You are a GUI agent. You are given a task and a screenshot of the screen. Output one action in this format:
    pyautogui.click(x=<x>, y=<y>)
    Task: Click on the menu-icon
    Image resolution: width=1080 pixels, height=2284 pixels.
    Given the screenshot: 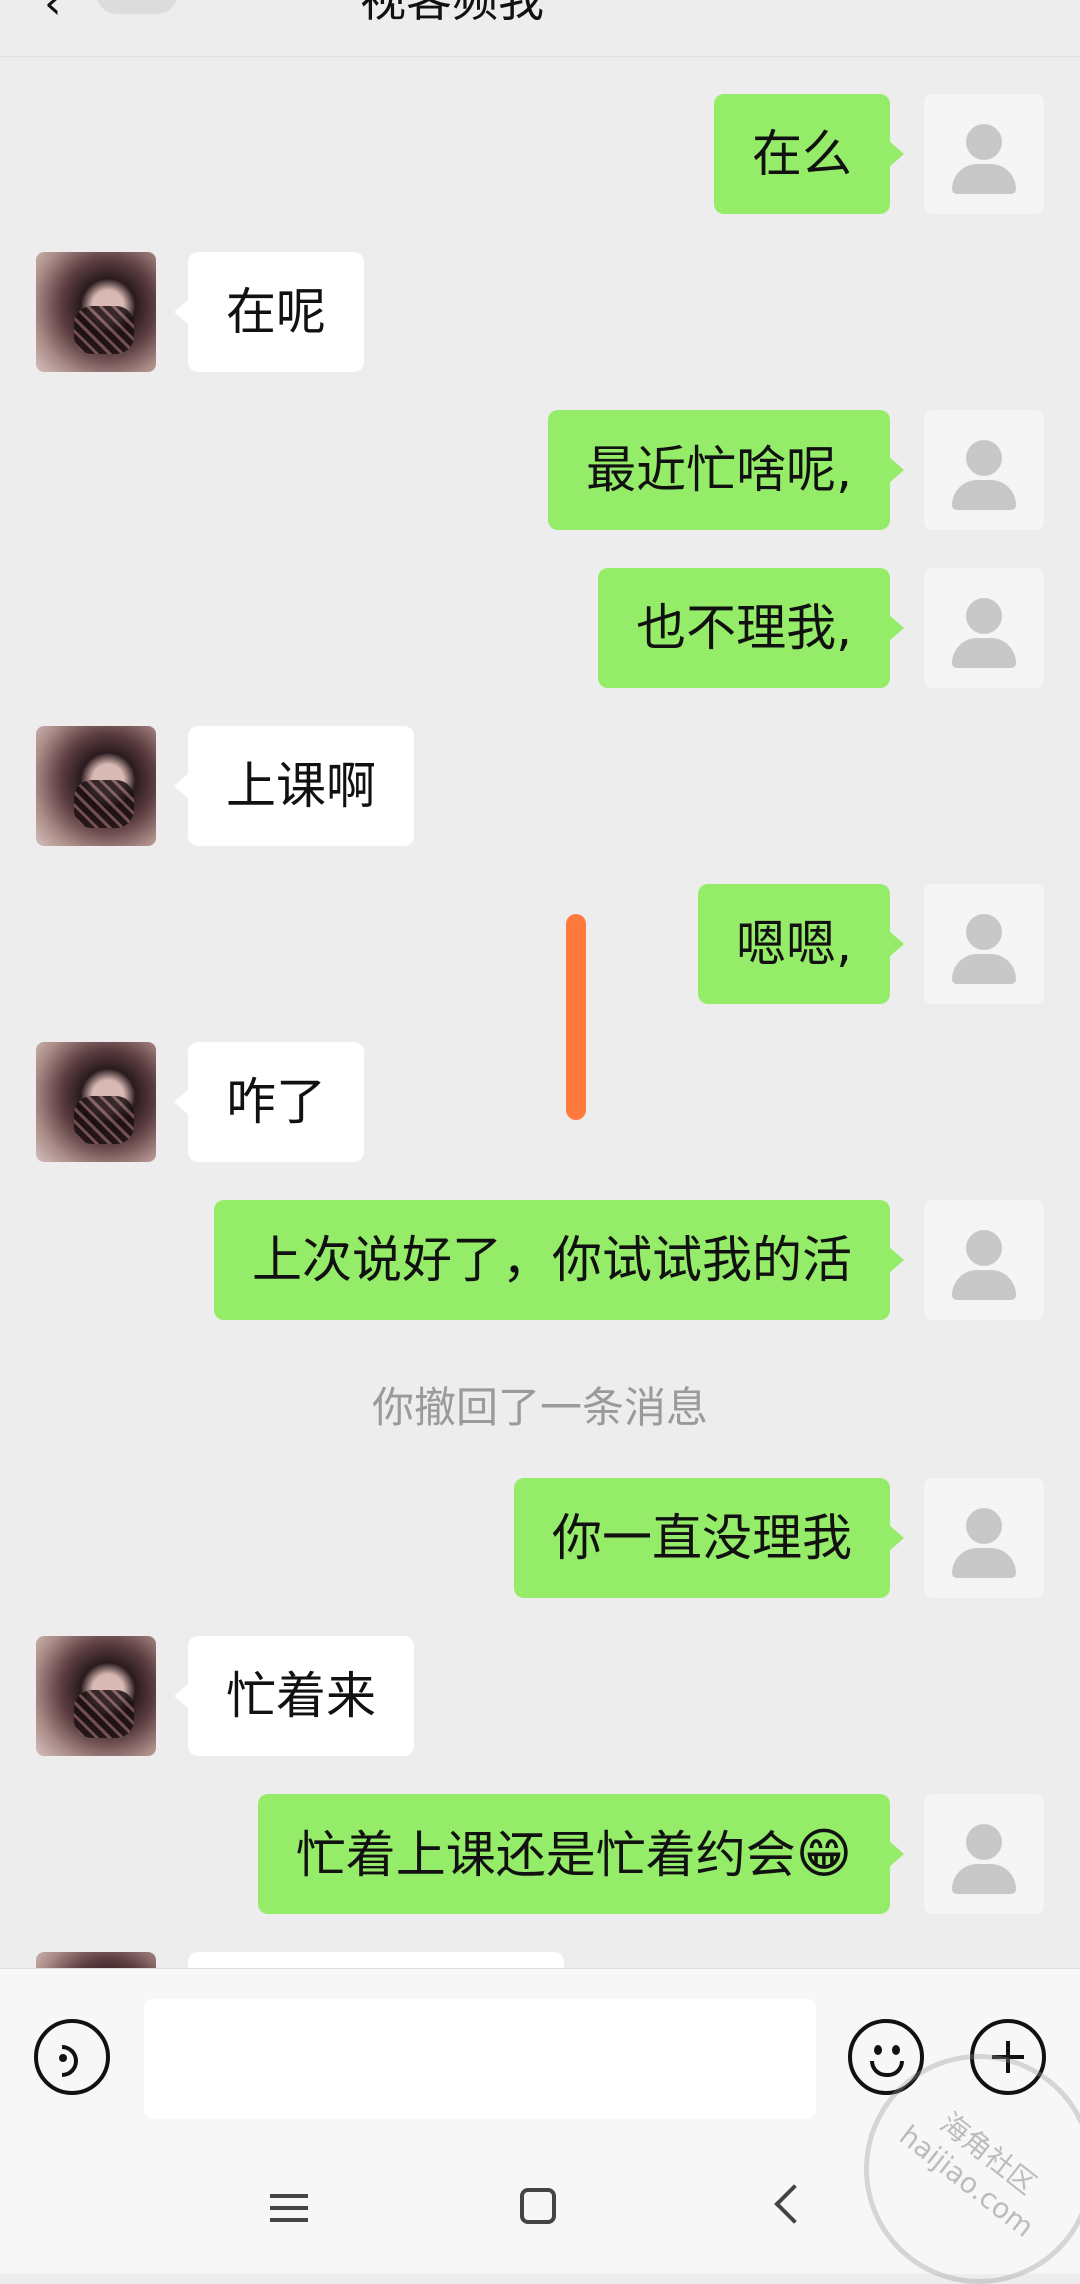 What is the action you would take?
    pyautogui.click(x=289, y=2209)
    